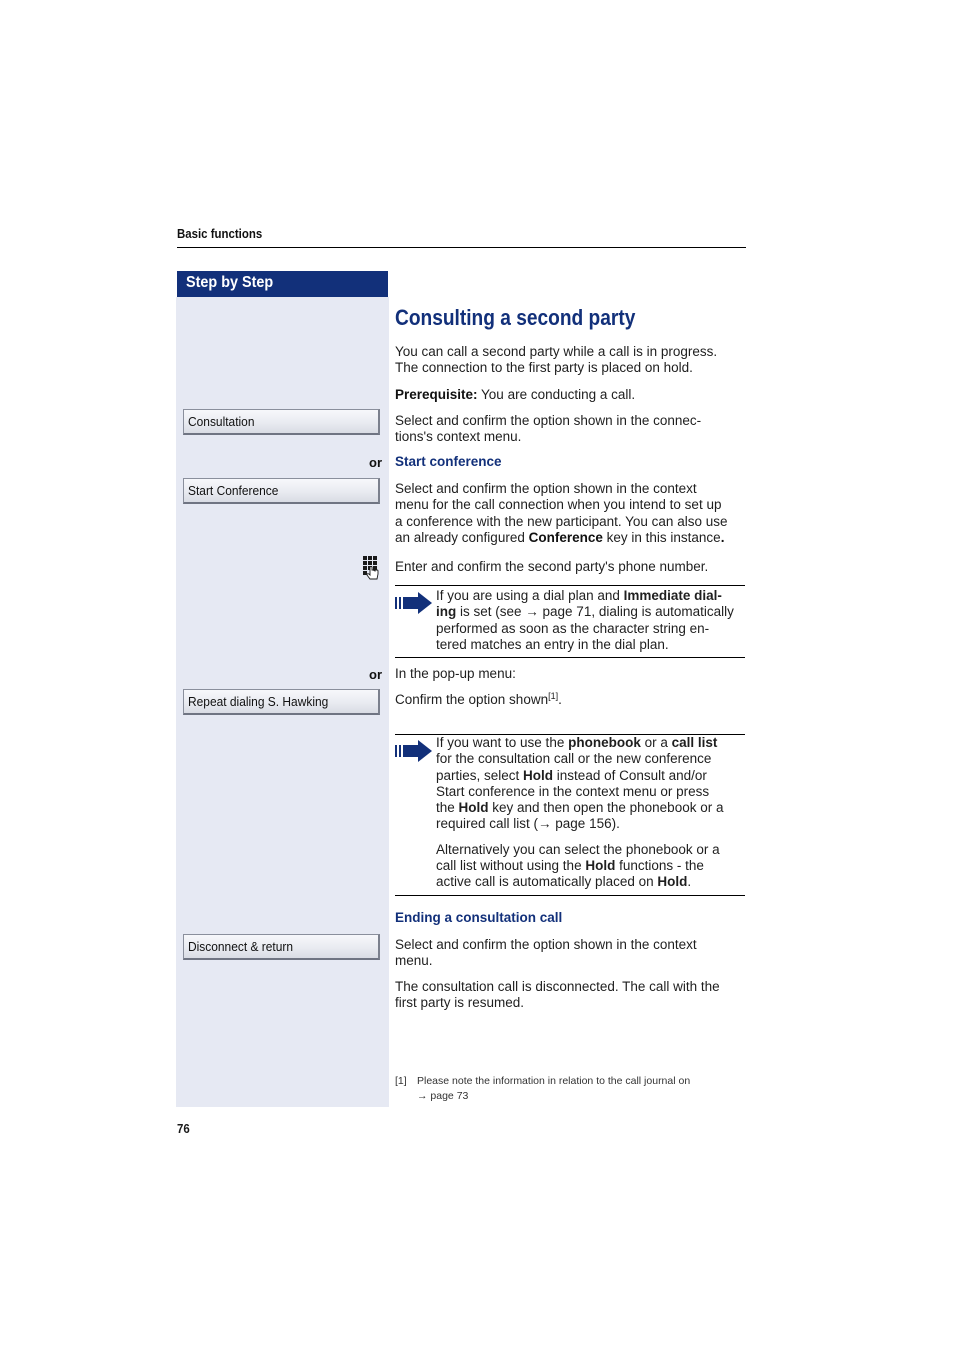  Describe the element at coordinates (436, 394) in the screenshot. I see `prerequisite-label: Prerequisite:` at that location.